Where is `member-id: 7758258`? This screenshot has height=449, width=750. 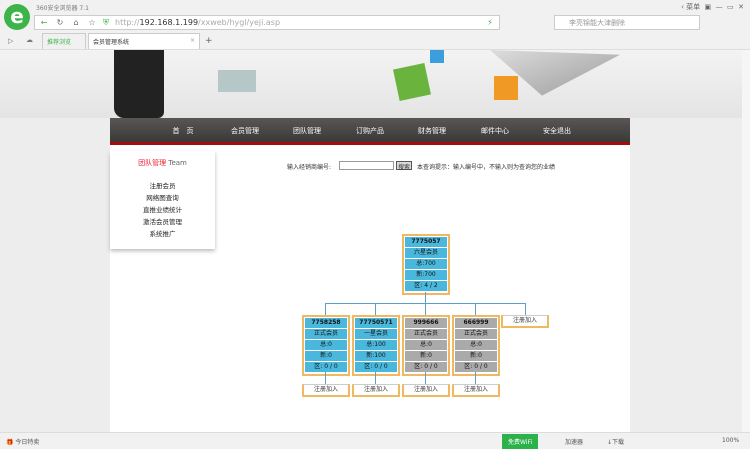
member-id: 7758258 is located at coordinates (326, 323).